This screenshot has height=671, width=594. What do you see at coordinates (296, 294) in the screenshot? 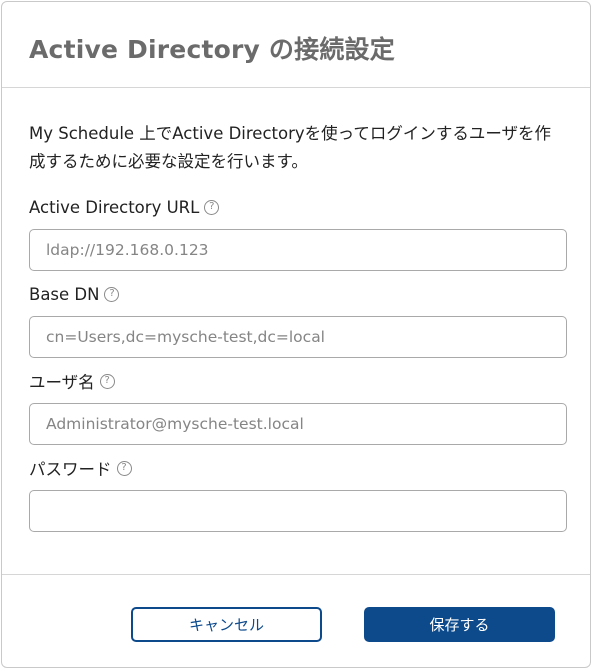
I see `base-dn-label-row: Base DN ?` at bounding box center [296, 294].